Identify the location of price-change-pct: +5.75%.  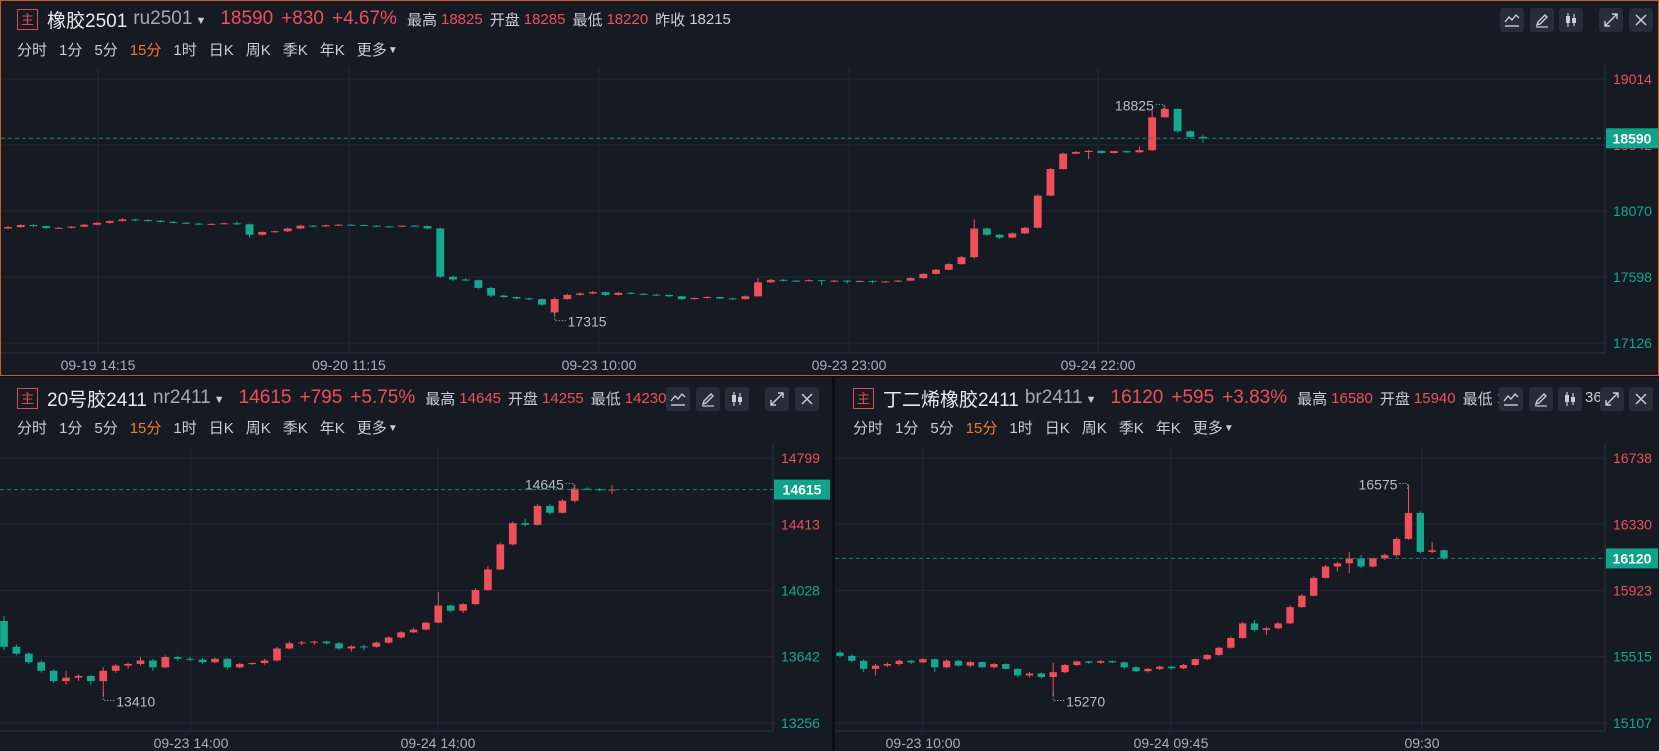
(383, 397).